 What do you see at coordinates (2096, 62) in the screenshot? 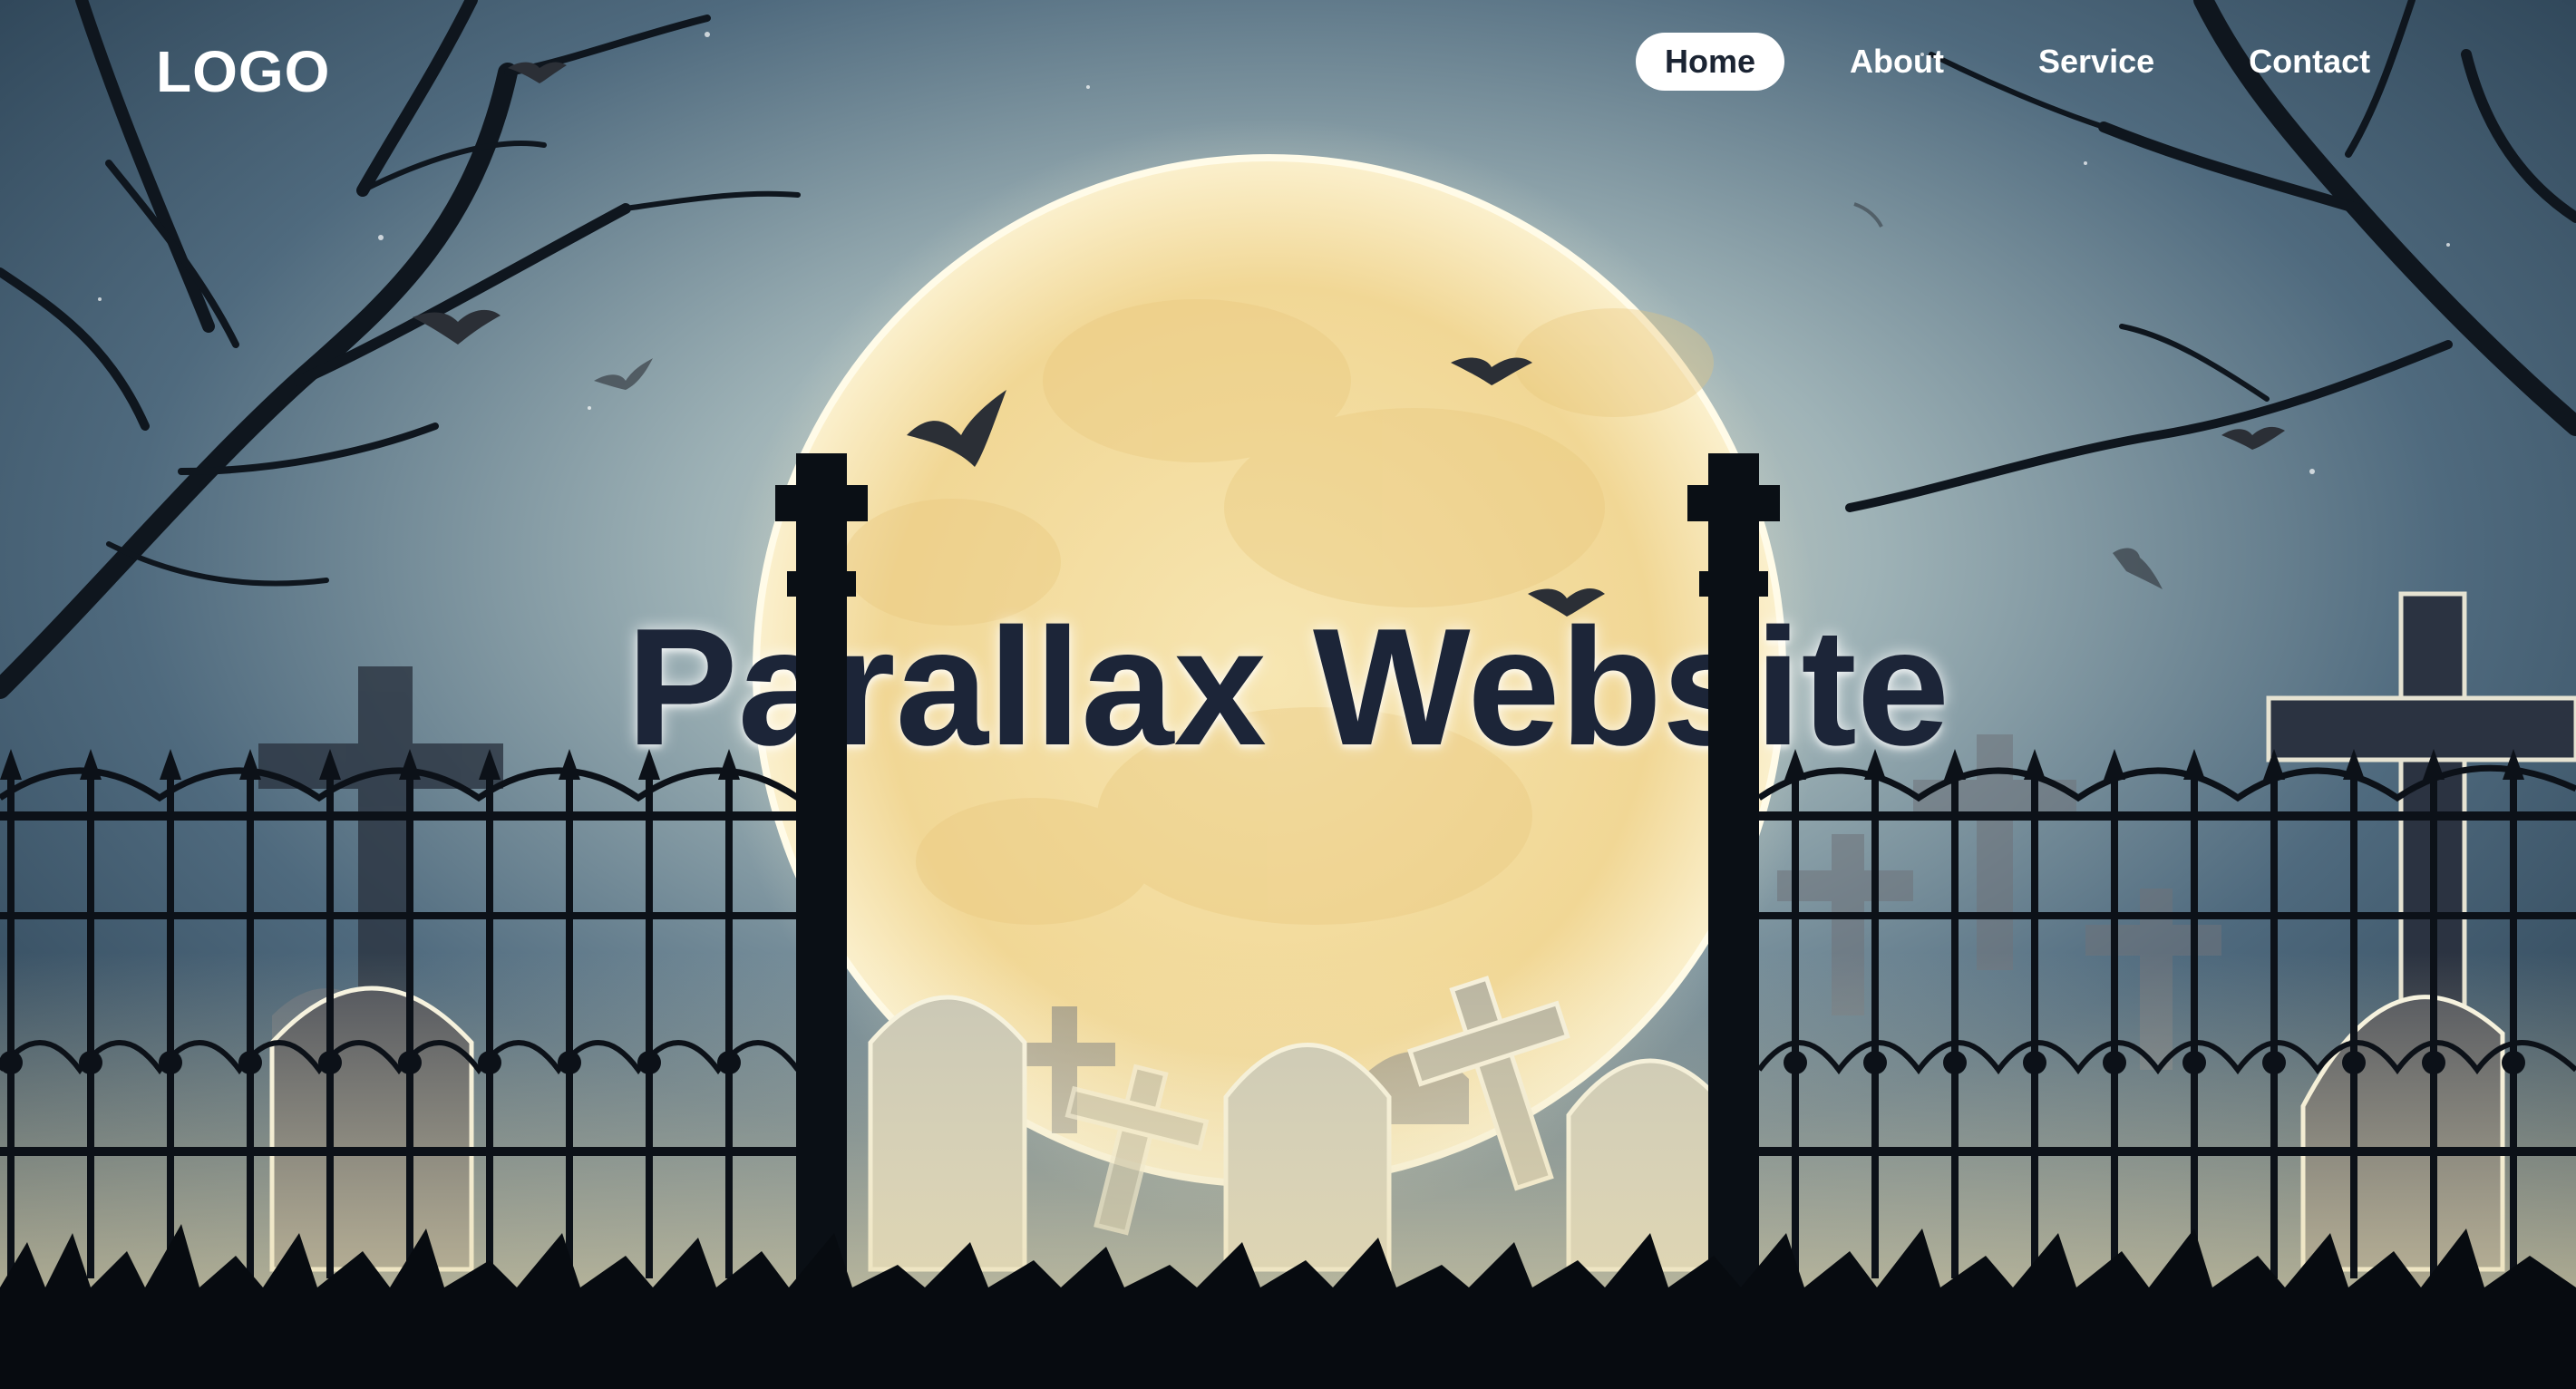
I see `nav-service: Service` at bounding box center [2096, 62].